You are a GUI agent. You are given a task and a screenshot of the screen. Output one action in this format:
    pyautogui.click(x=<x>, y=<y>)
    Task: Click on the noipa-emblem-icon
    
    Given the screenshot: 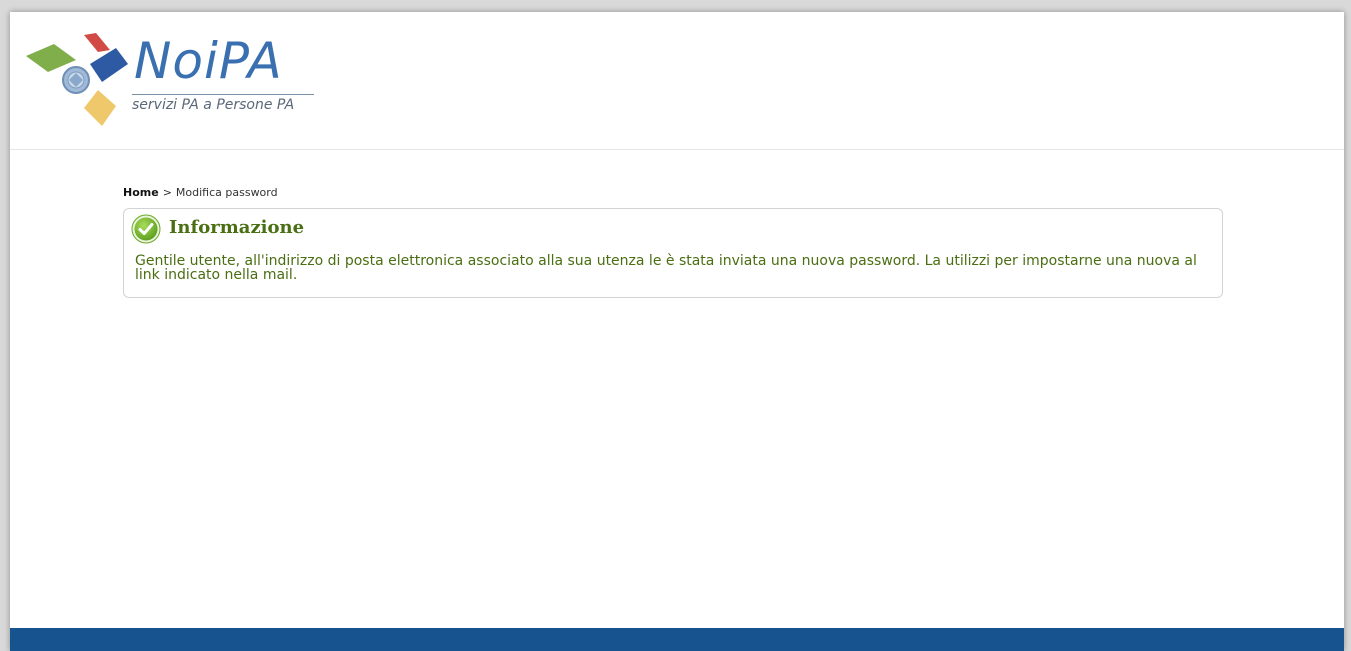 What is the action you would take?
    pyautogui.click(x=77, y=79)
    